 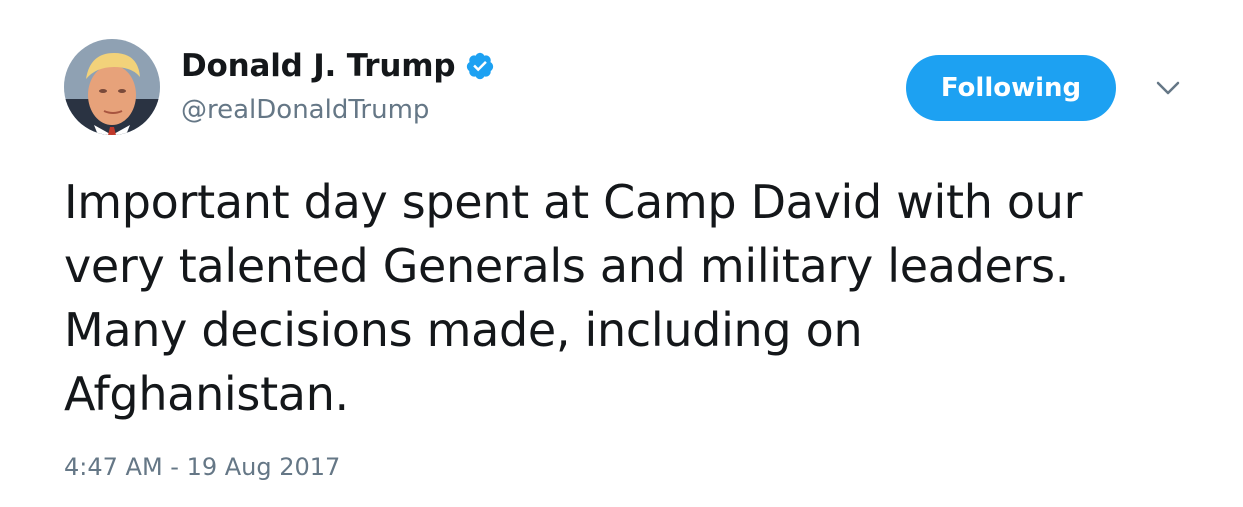 What do you see at coordinates (480, 66) in the screenshot?
I see `verified-badge-icon` at bounding box center [480, 66].